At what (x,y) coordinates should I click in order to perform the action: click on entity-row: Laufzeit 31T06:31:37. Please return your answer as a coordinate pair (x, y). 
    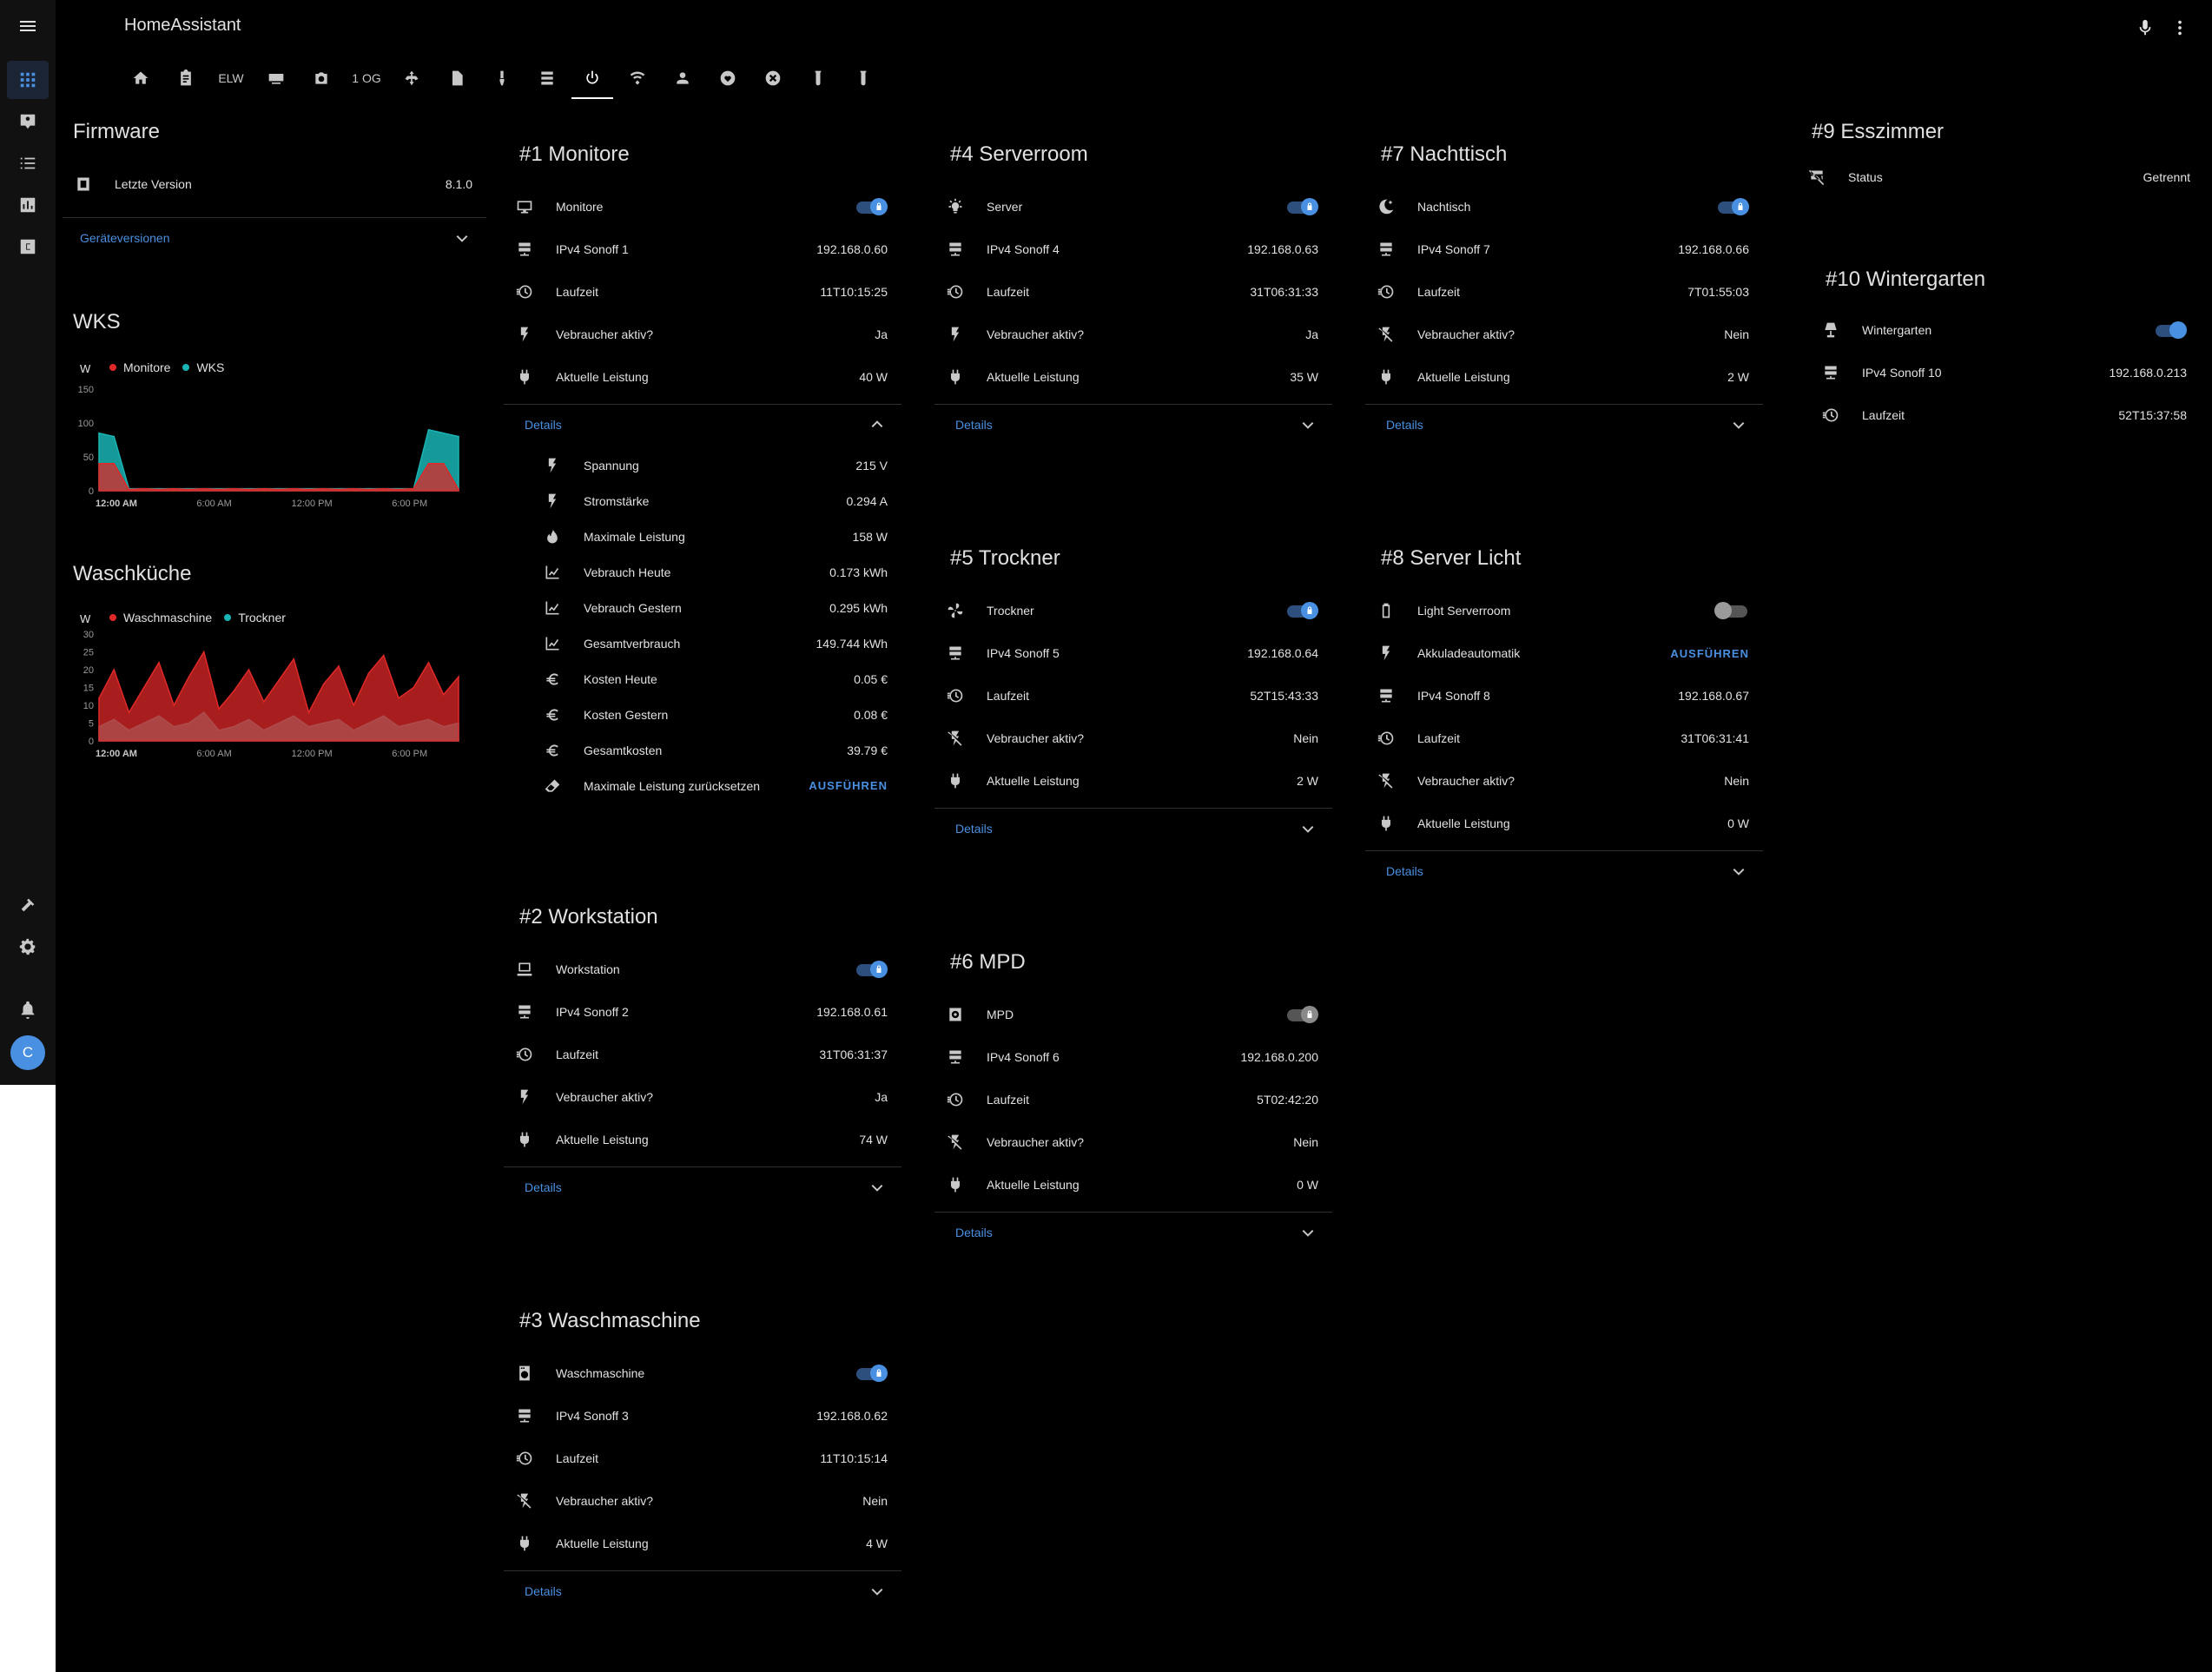
    Looking at the image, I should click on (703, 1054).